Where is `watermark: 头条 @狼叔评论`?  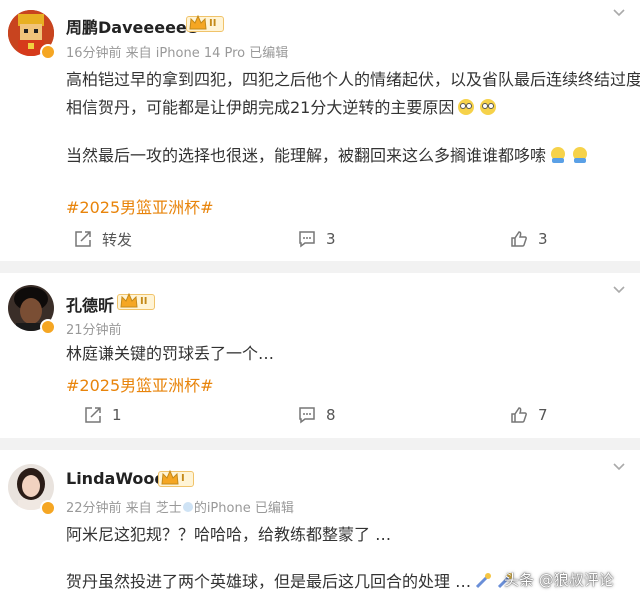 watermark: 头条 @狼叔评论 is located at coordinates (559, 580).